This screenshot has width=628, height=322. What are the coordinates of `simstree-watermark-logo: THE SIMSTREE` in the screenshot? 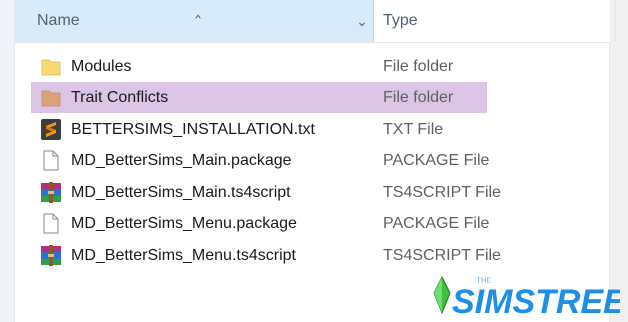 It's located at (526, 296).